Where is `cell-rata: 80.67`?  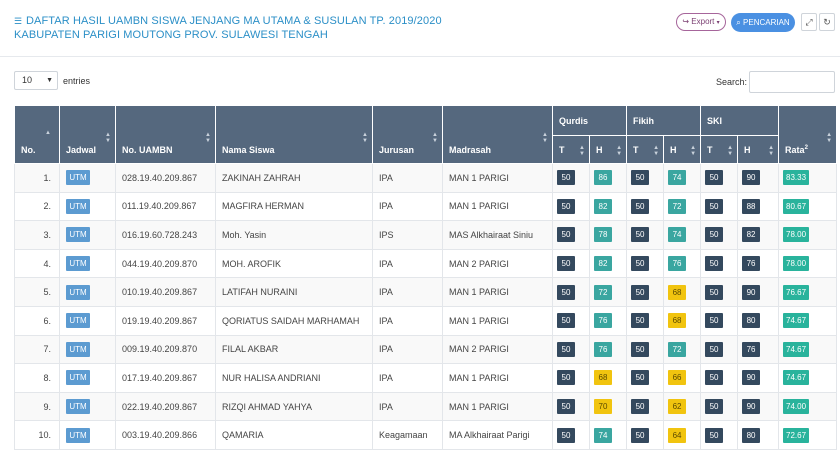 cell-rata: 80.67 is located at coordinates (808, 206).